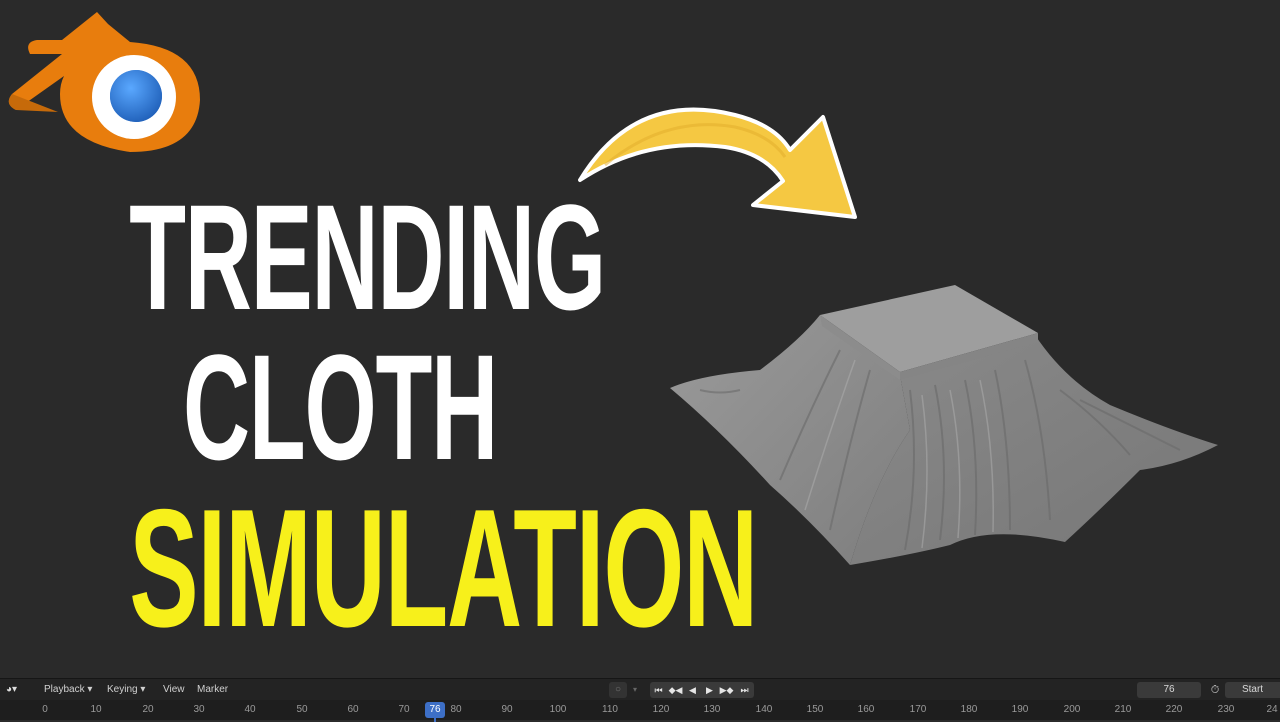  What do you see at coordinates (675, 690) in the screenshot?
I see `prev-keyframe-icon: ◆◀` at bounding box center [675, 690].